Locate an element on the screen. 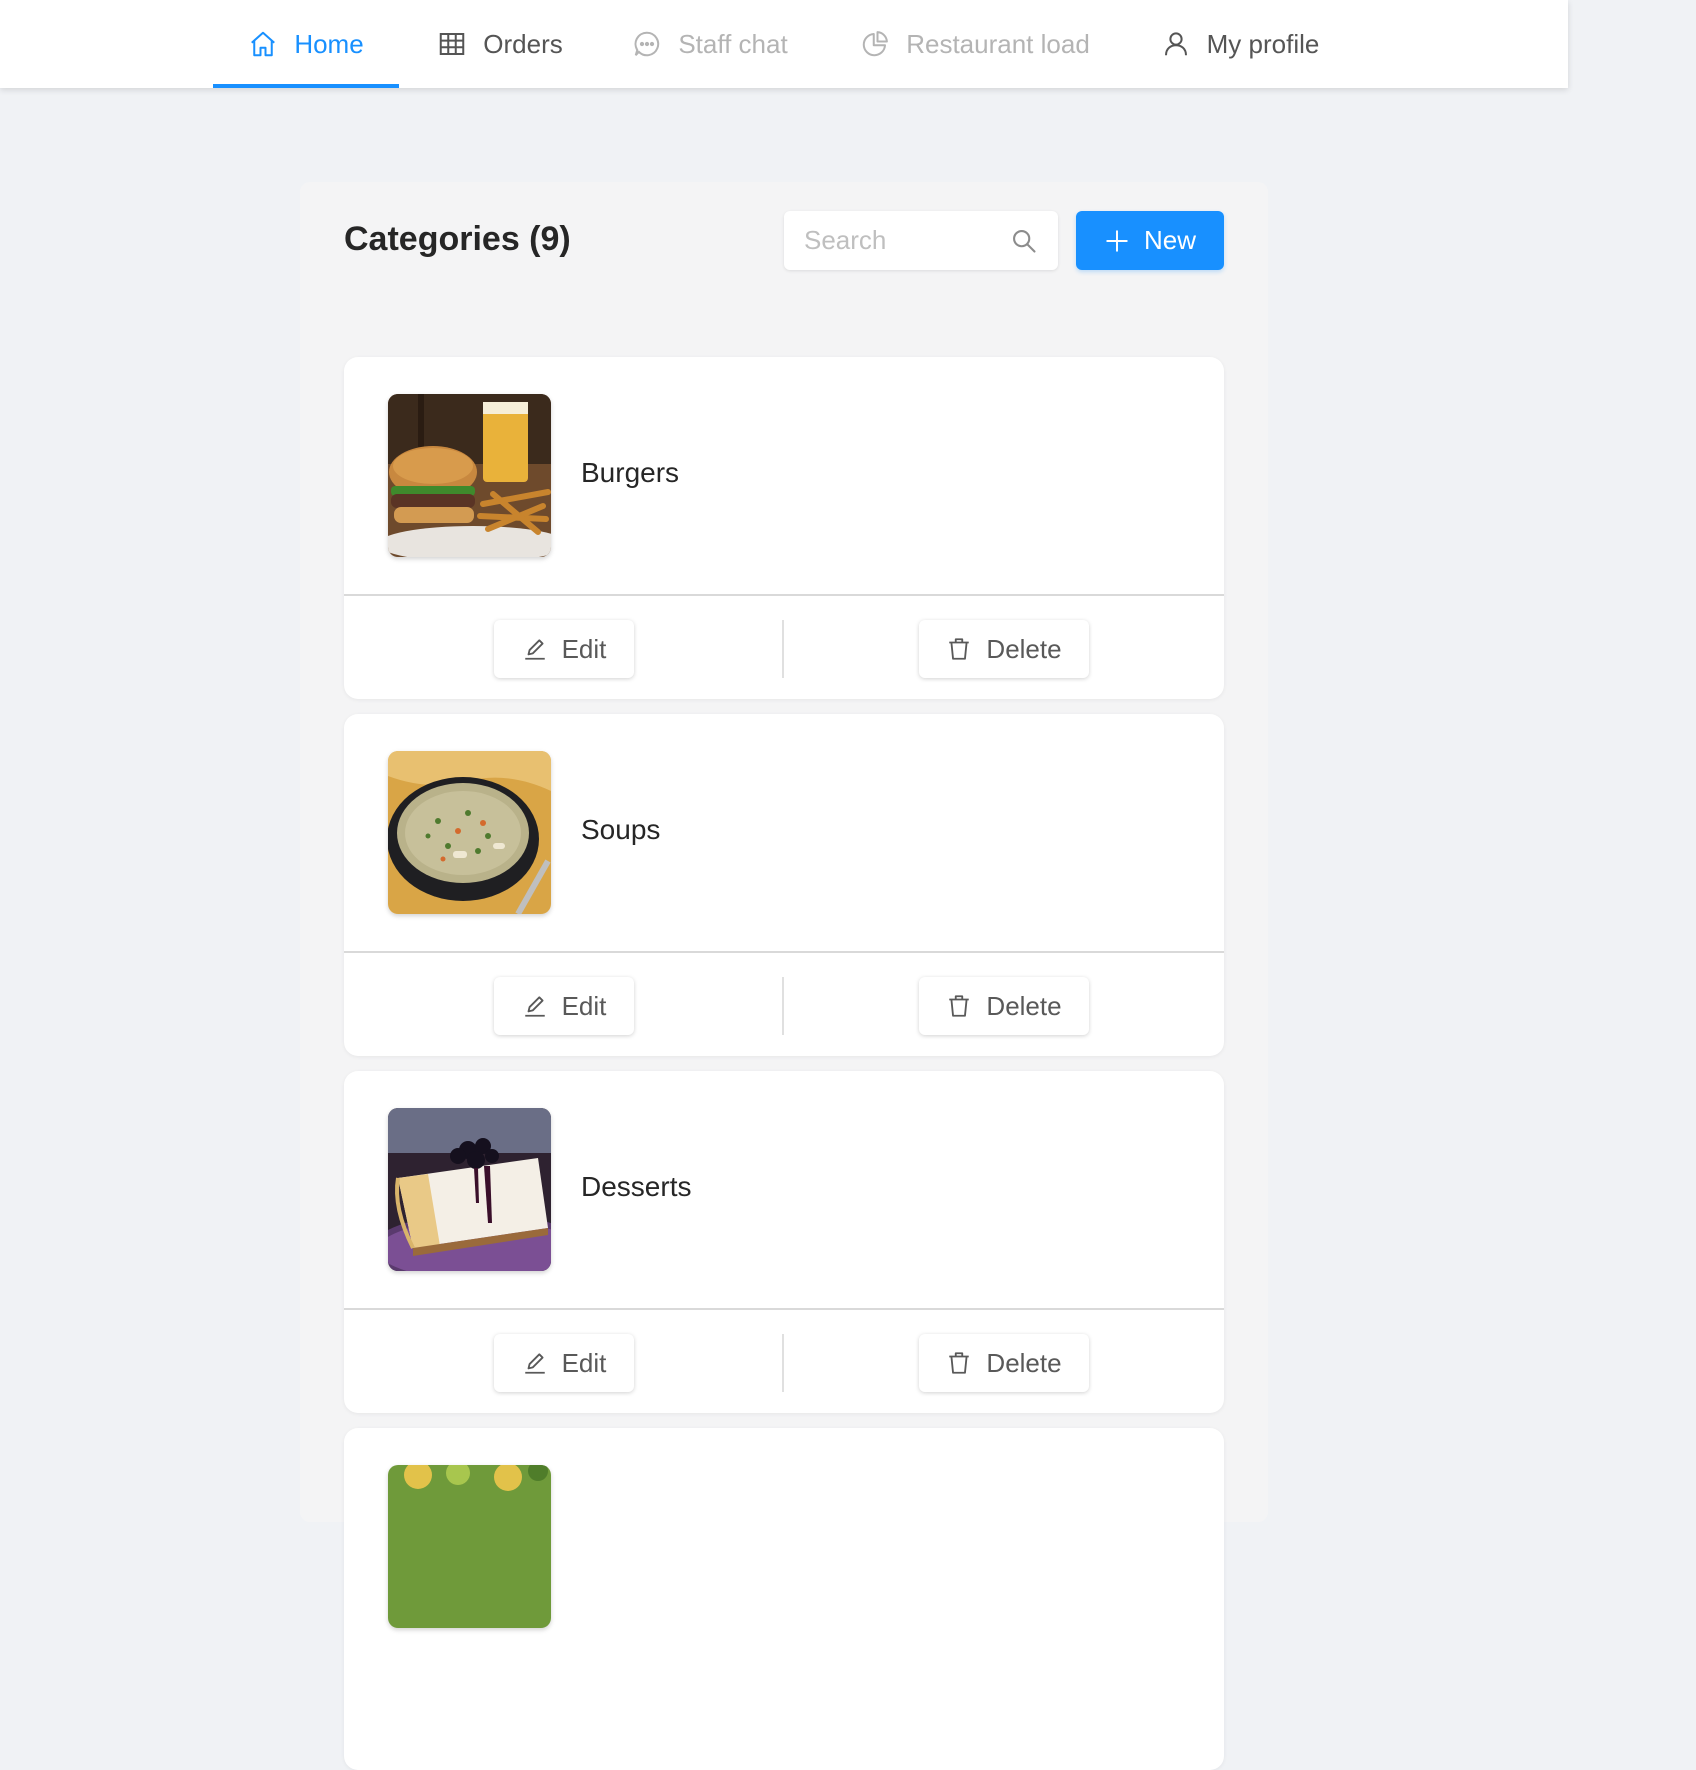 This screenshot has width=1696, height=1770. user-icon is located at coordinates (1176, 44).